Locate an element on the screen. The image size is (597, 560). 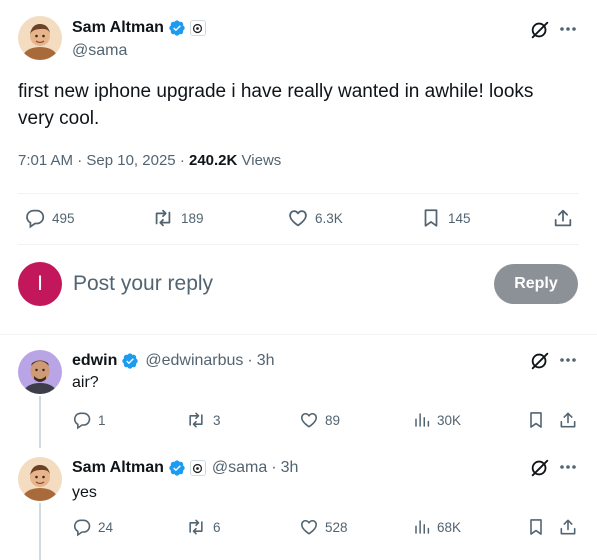
composer-avatar: I is located at coordinates (40, 284).